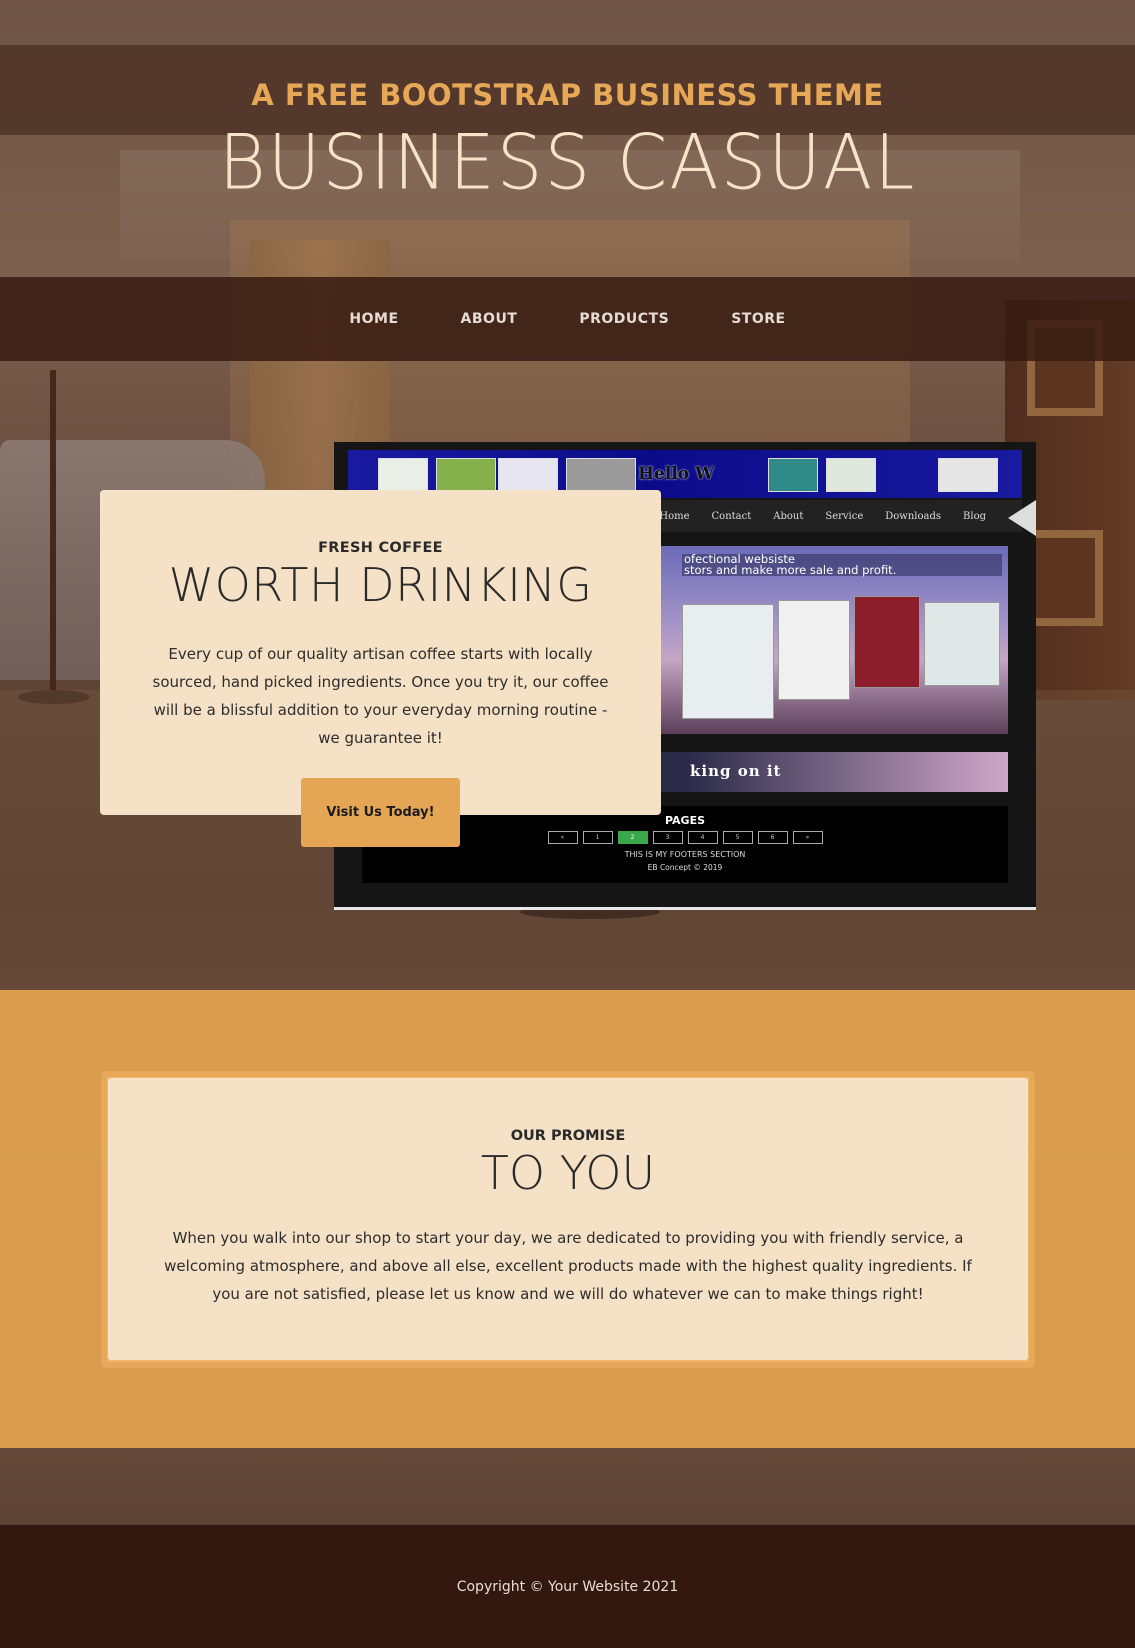 The height and width of the screenshot is (1648, 1135). What do you see at coordinates (380, 548) in the screenshot?
I see `intro-heading-upper: FRESH COFFEE` at bounding box center [380, 548].